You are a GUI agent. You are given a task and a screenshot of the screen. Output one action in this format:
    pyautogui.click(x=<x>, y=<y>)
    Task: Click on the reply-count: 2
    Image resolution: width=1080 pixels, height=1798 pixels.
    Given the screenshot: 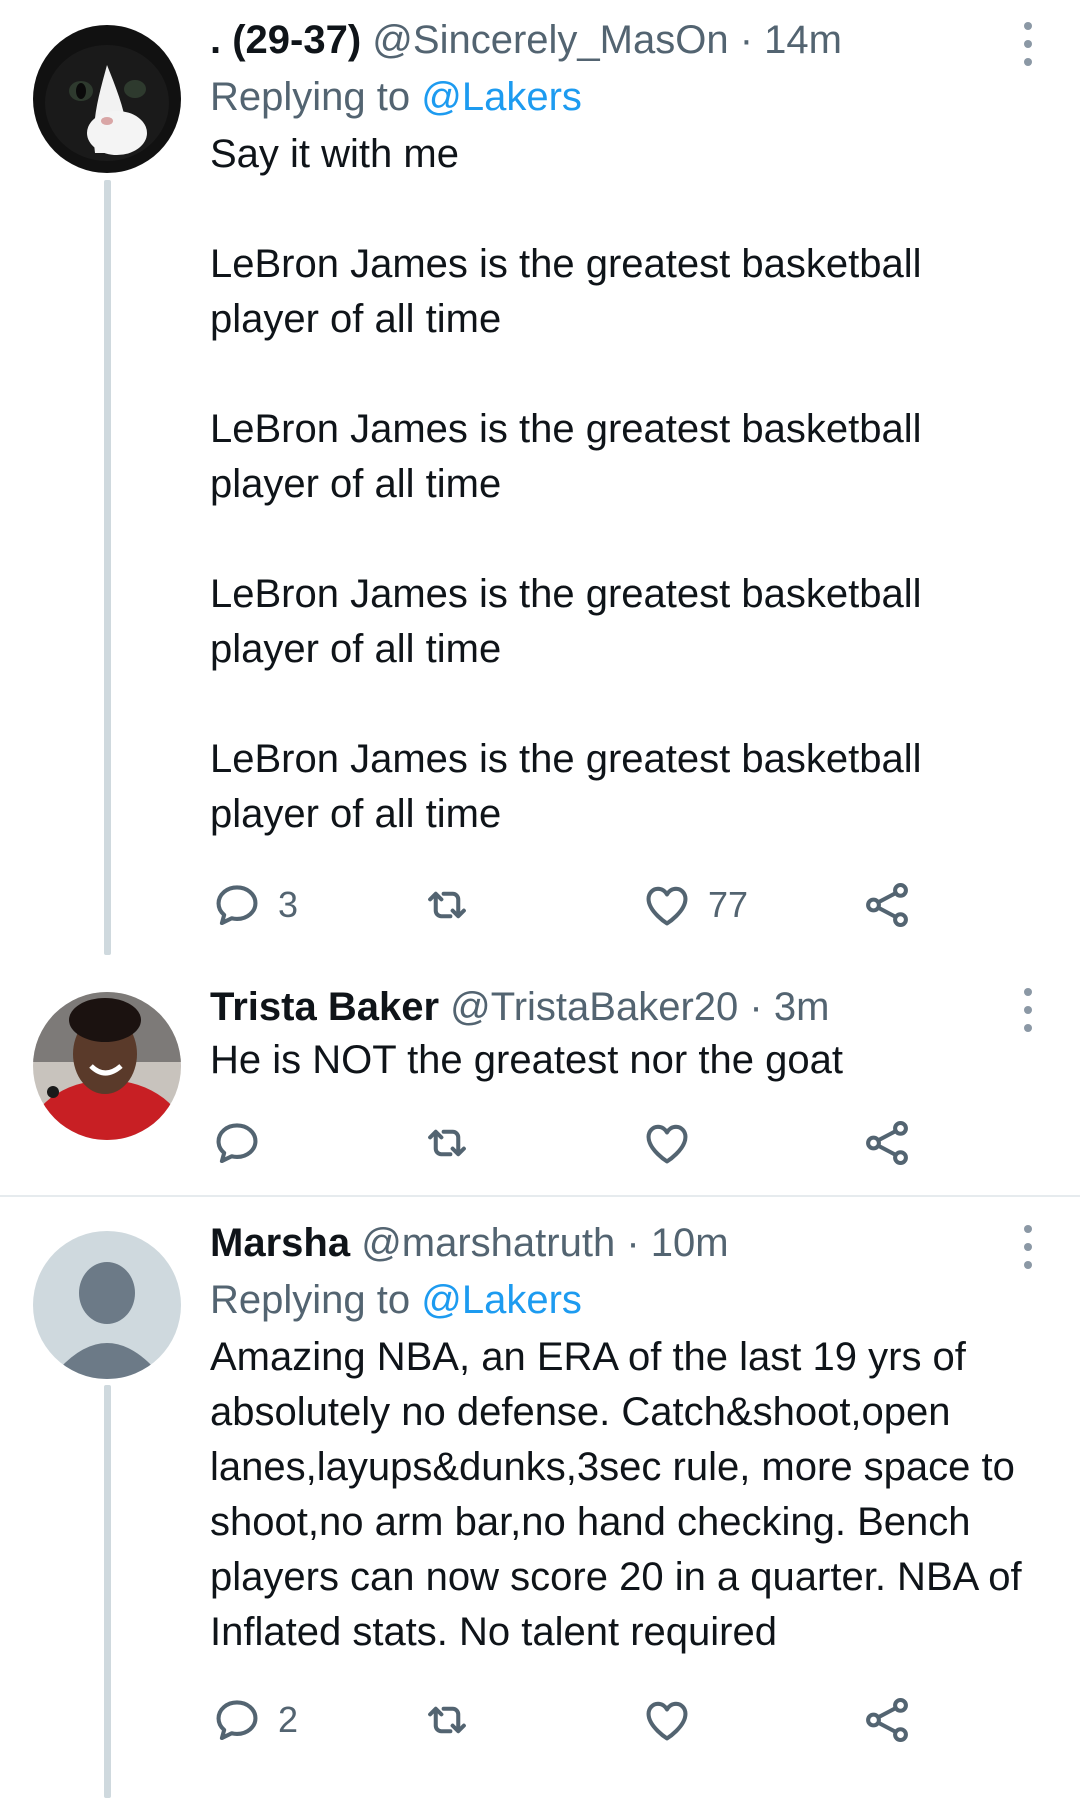 What is the action you would take?
    pyautogui.click(x=288, y=1719)
    